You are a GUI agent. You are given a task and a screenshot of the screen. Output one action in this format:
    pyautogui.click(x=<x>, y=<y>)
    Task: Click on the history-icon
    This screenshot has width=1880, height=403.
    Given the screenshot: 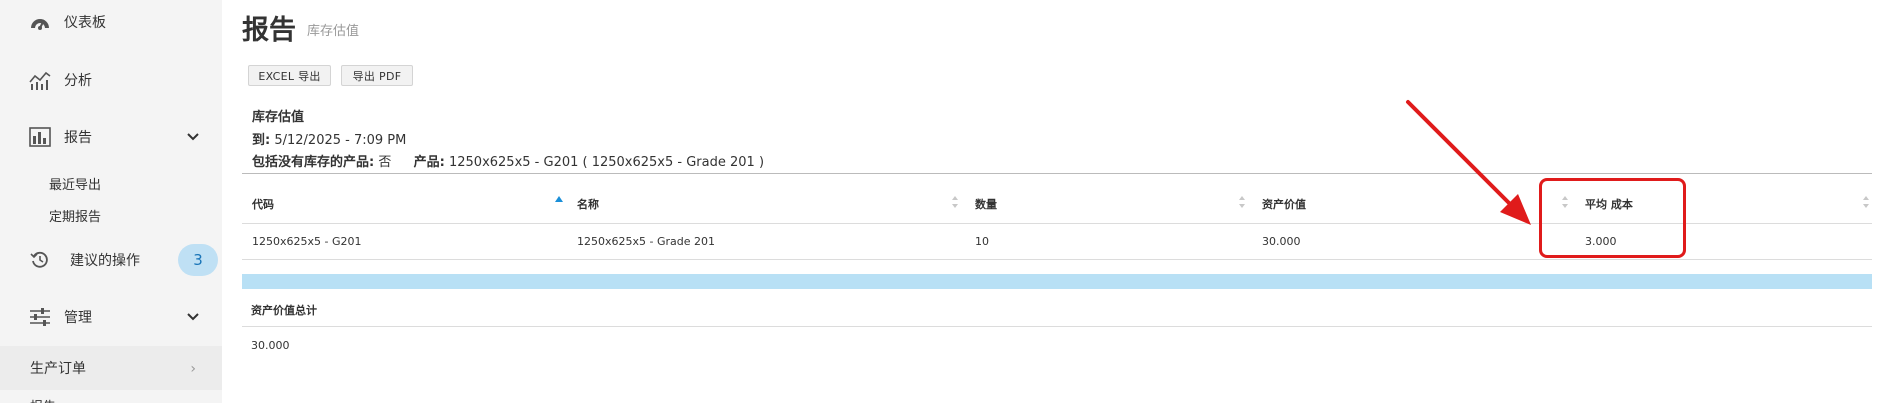 What is the action you would take?
    pyautogui.click(x=40, y=260)
    